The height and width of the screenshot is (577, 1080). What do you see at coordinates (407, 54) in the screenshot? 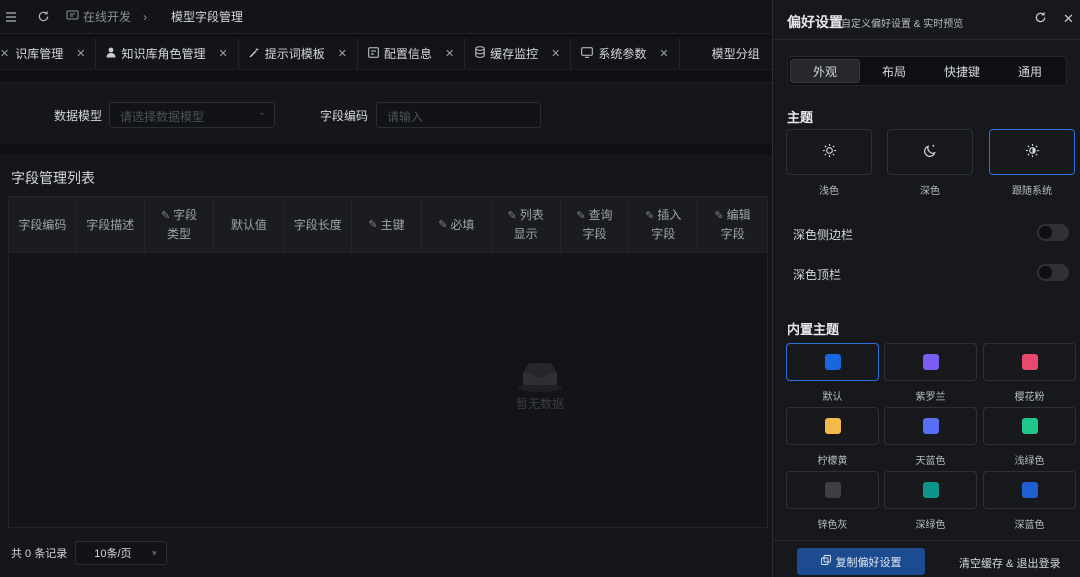
I see `tab-label: 配置信息` at bounding box center [407, 54].